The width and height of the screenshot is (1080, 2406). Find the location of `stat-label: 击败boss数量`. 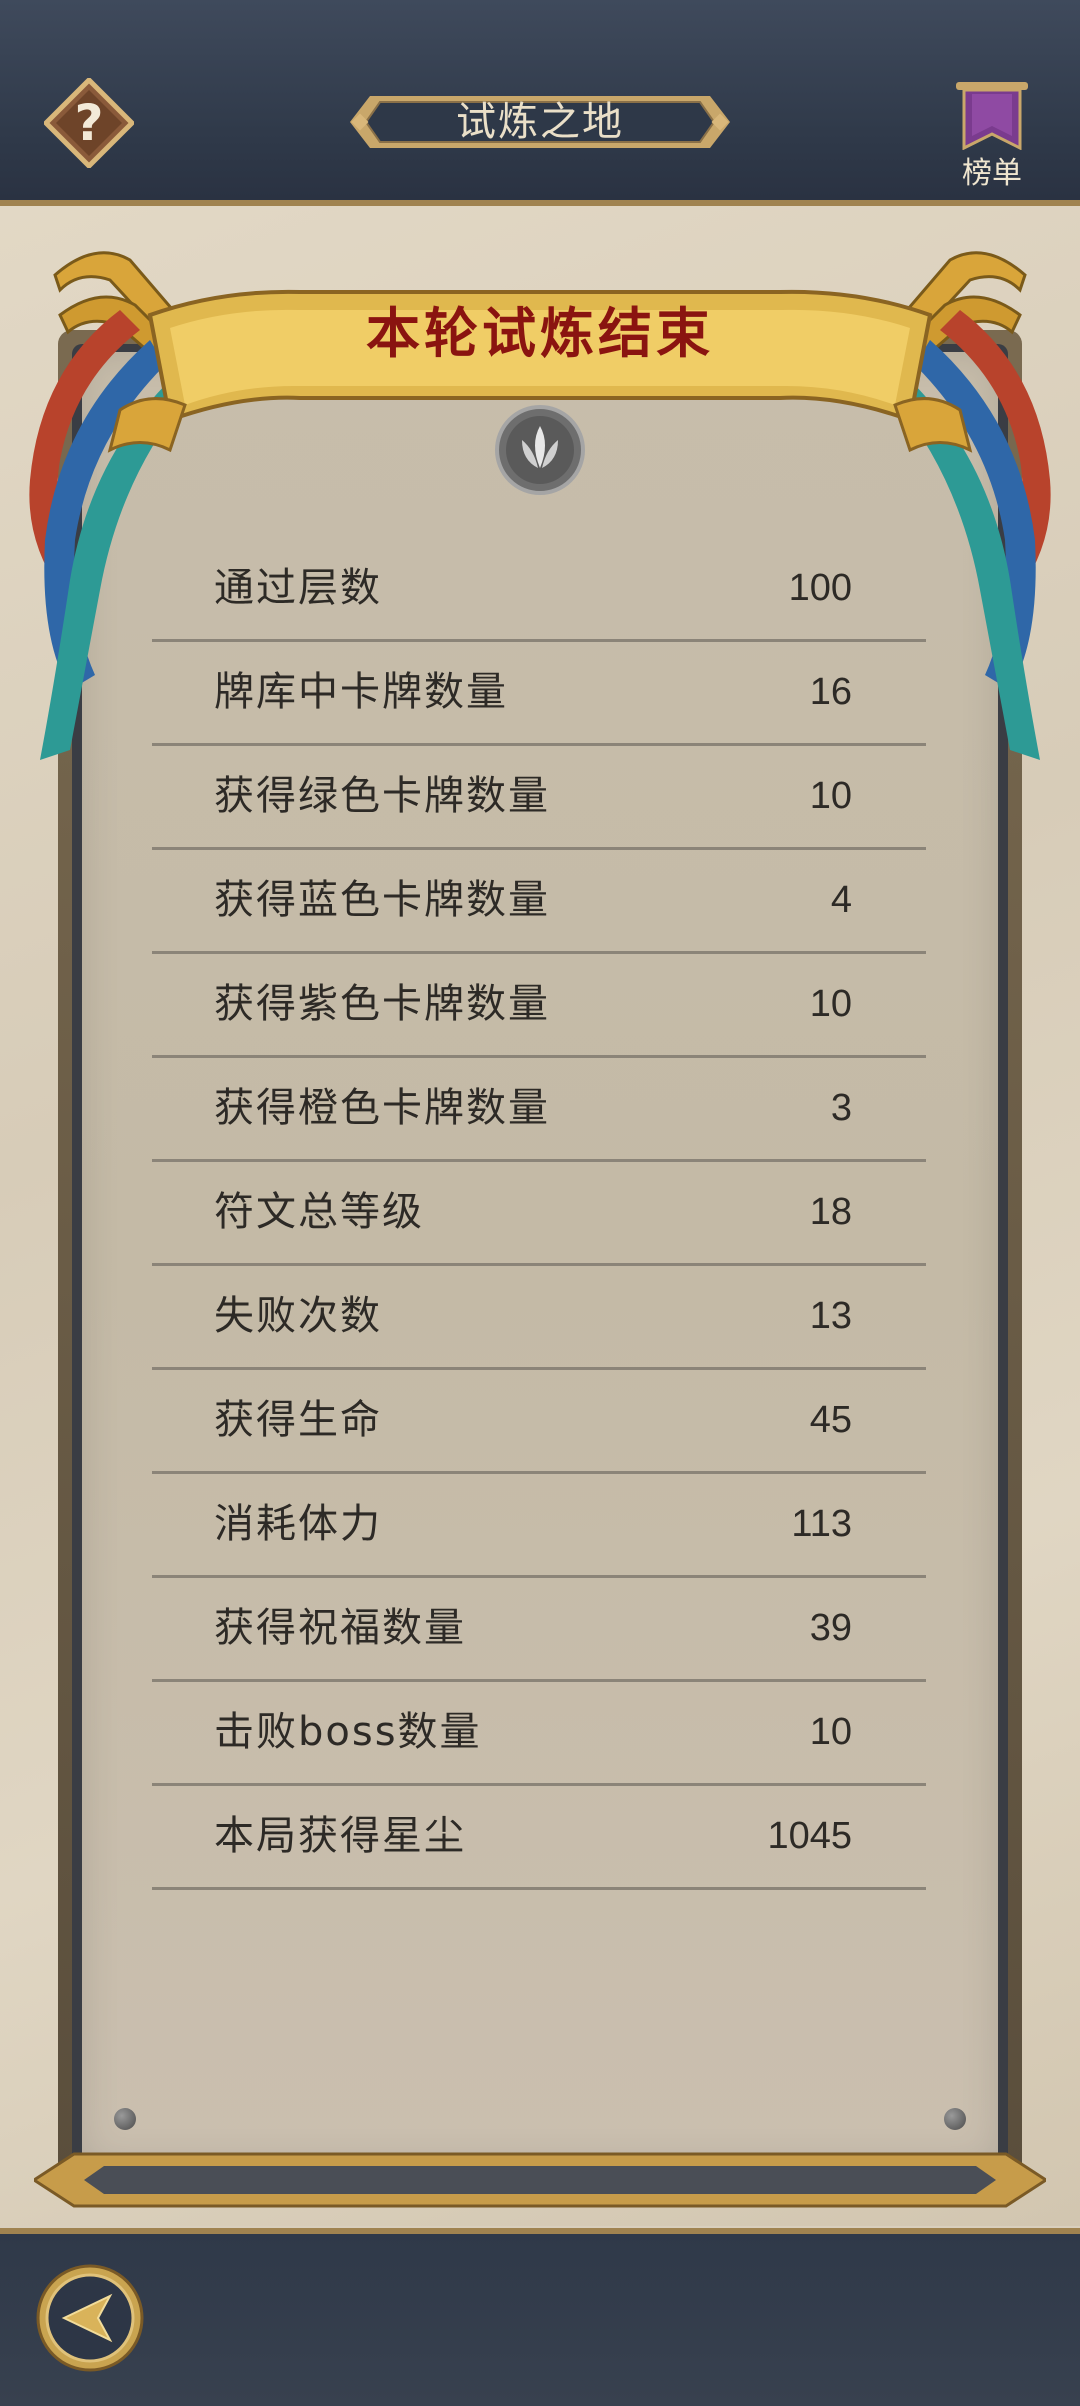

stat-label: 击败boss数量 is located at coordinates (348, 1732).